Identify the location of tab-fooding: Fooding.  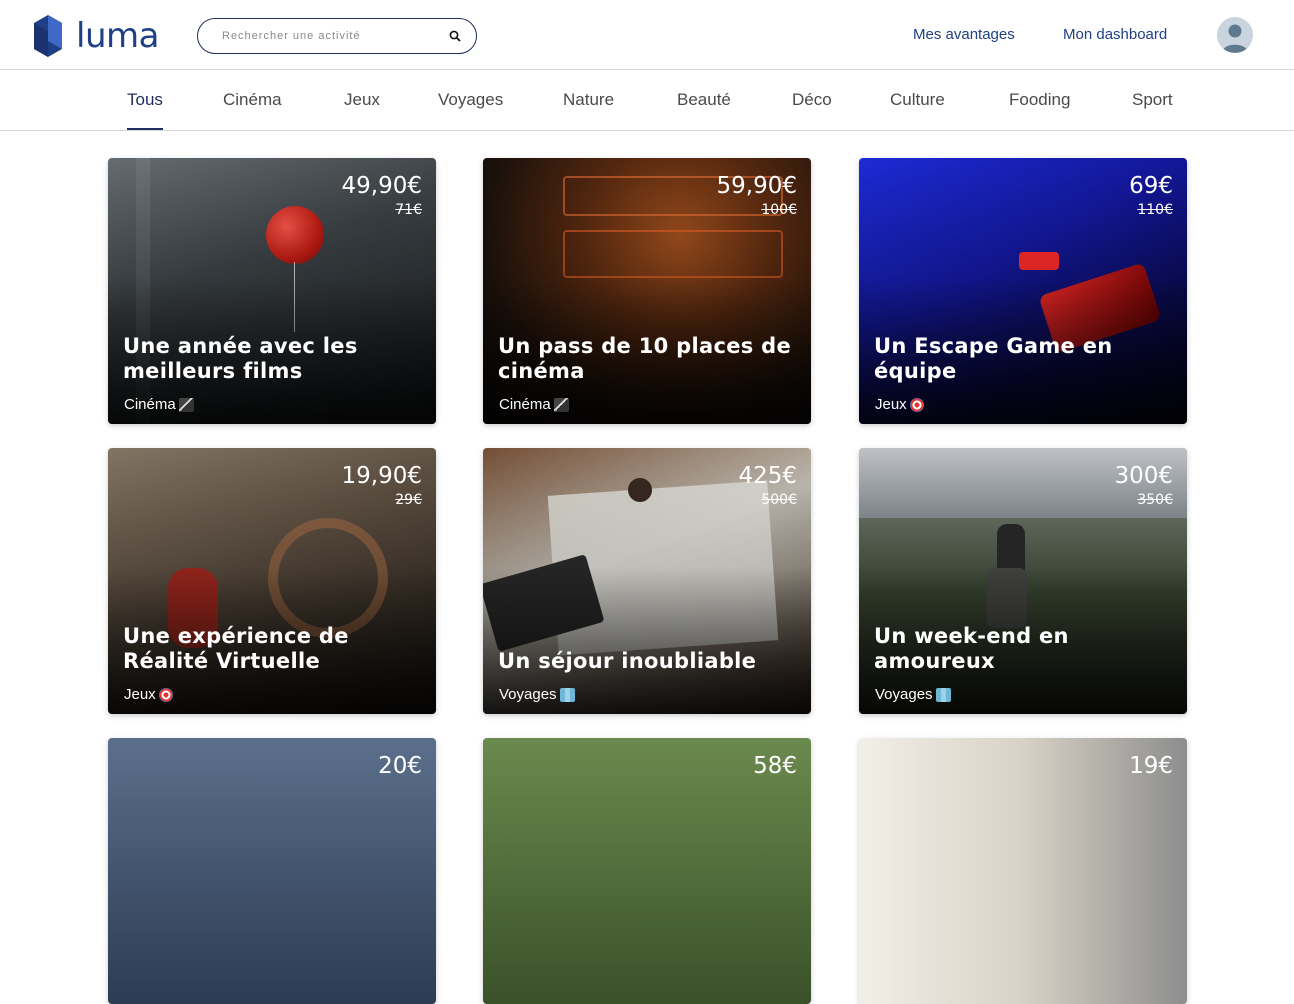
(1039, 110).